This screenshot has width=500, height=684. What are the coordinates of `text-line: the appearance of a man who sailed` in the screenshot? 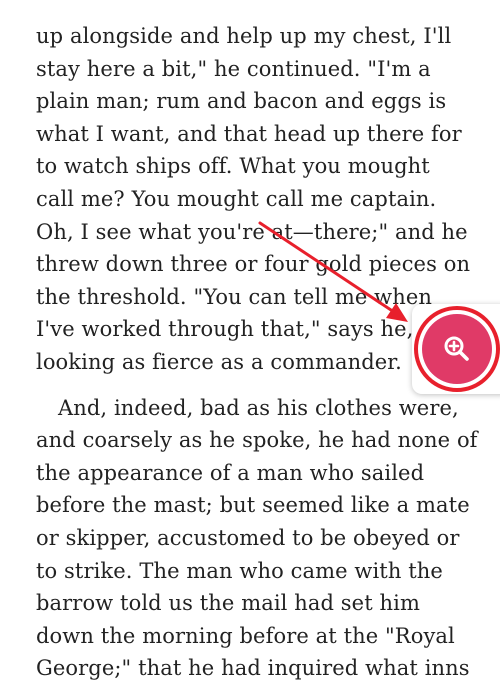 It's located at (230, 472).